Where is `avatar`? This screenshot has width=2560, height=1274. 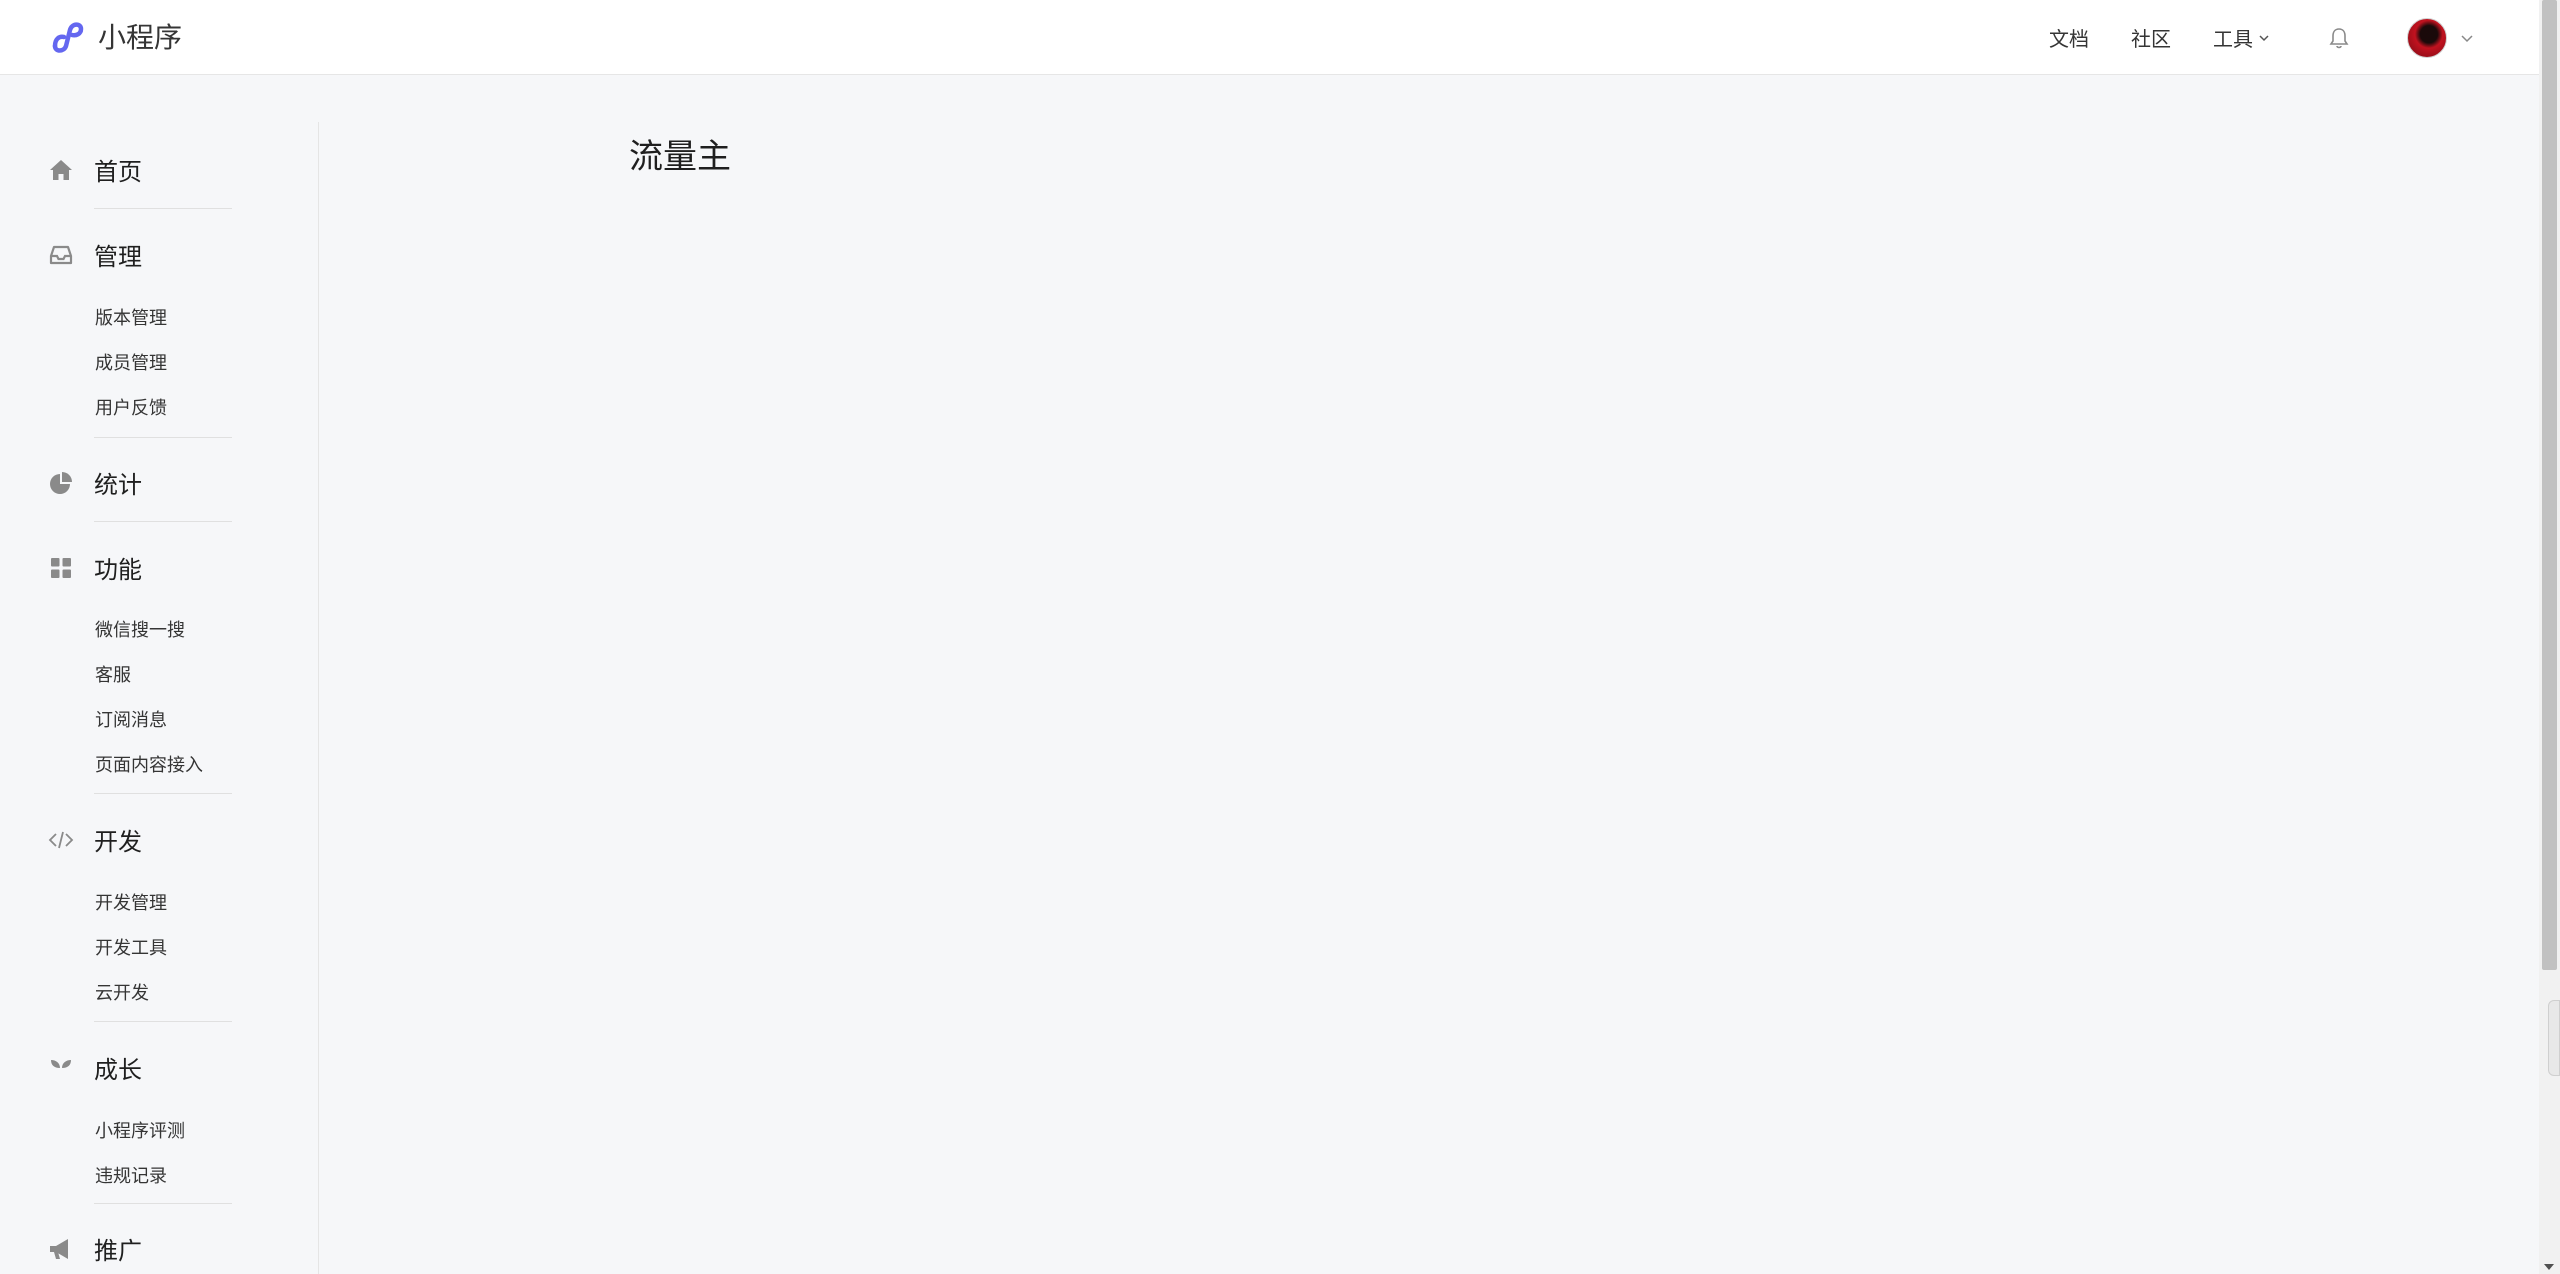 avatar is located at coordinates (2427, 37).